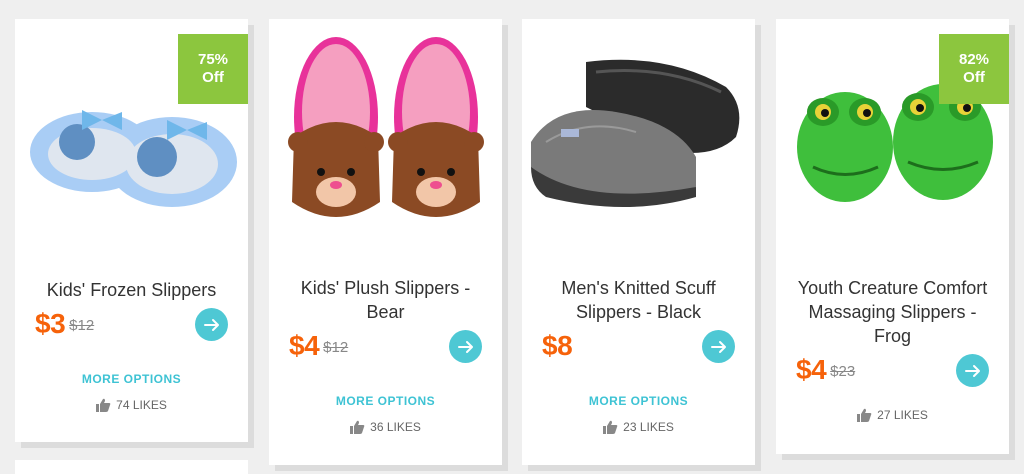  I want to click on original-price: $23, so click(843, 371).